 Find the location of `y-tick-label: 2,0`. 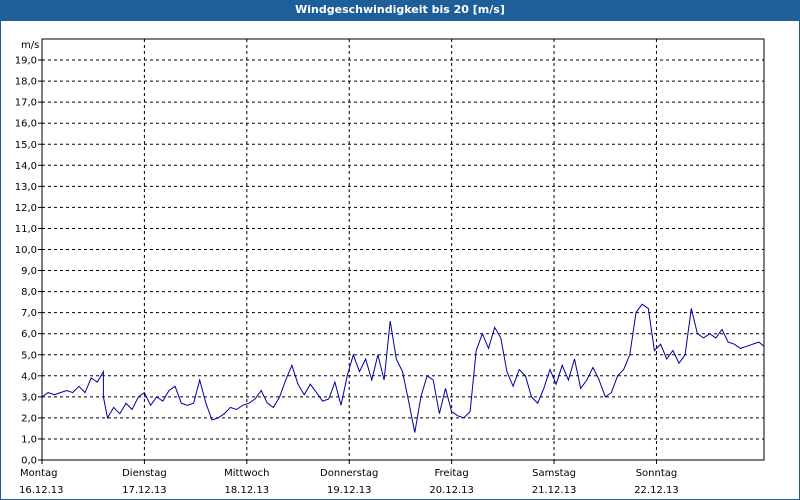

y-tick-label: 2,0 is located at coordinates (29, 418).